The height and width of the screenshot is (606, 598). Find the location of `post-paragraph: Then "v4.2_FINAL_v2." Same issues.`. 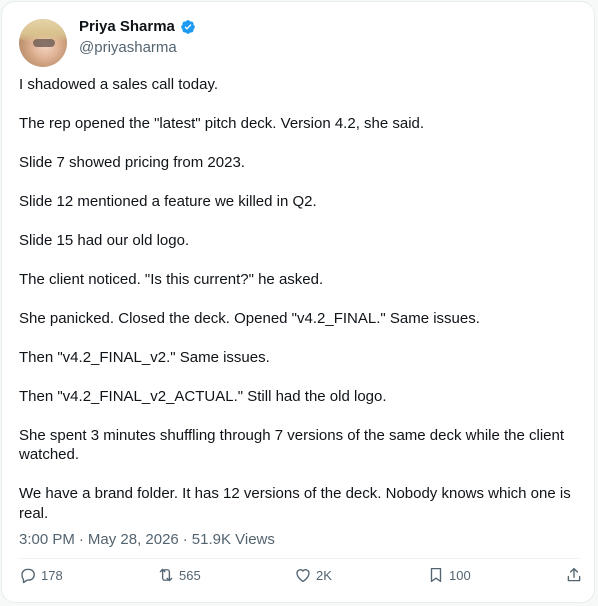

post-paragraph: Then "v4.2_FINAL_v2." Same issues. is located at coordinates (144, 357).